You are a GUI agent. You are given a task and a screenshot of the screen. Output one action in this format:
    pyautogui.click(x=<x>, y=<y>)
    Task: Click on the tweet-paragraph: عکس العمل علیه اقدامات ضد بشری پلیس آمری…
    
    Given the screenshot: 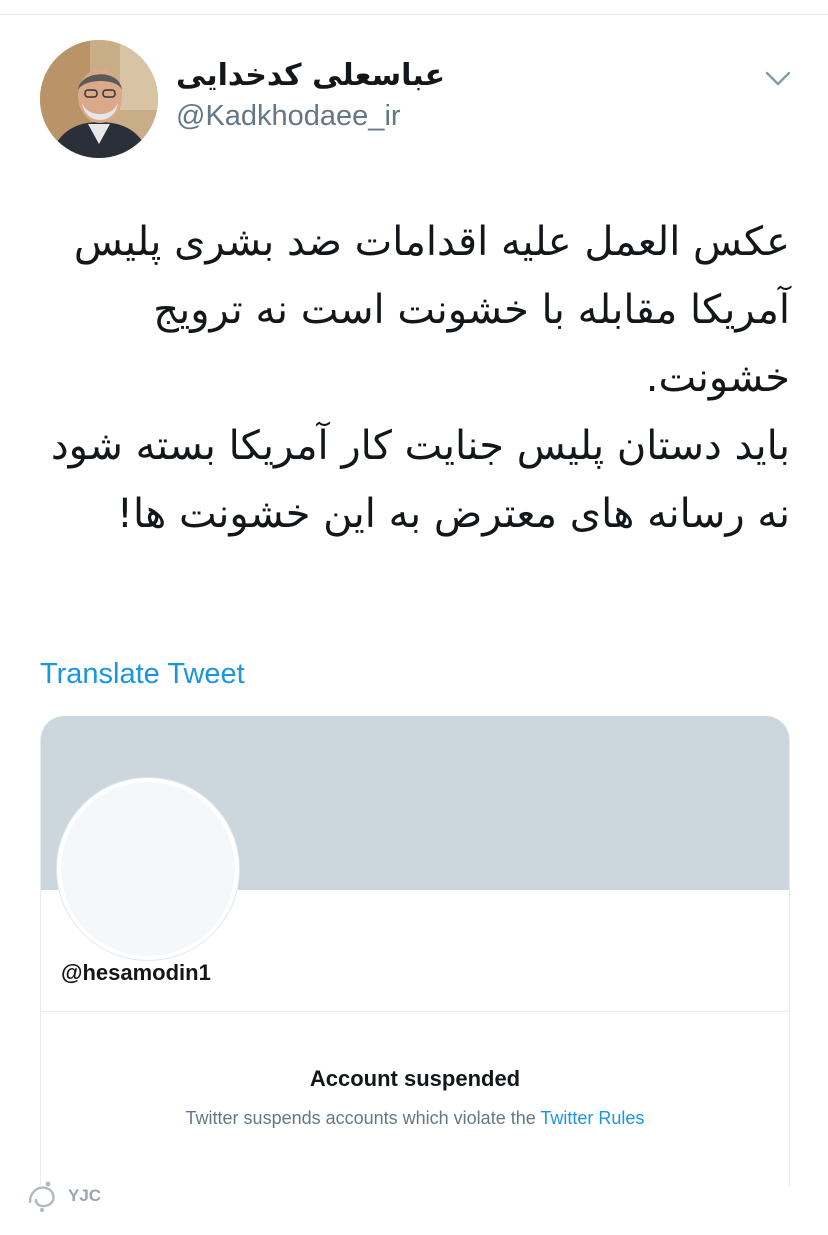 What is the action you would take?
    pyautogui.click(x=431, y=310)
    